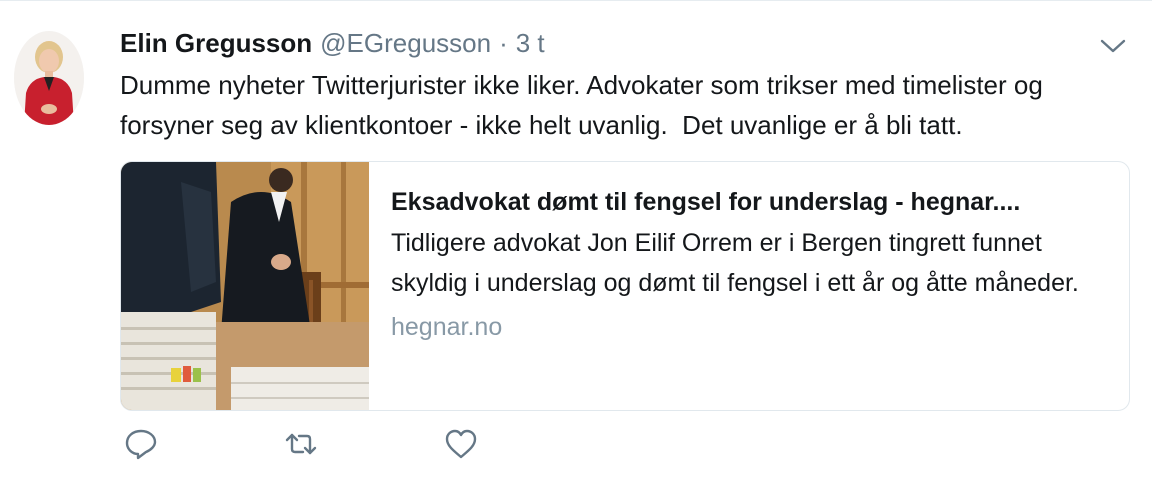  I want to click on chevron-down-icon, so click(1113, 46).